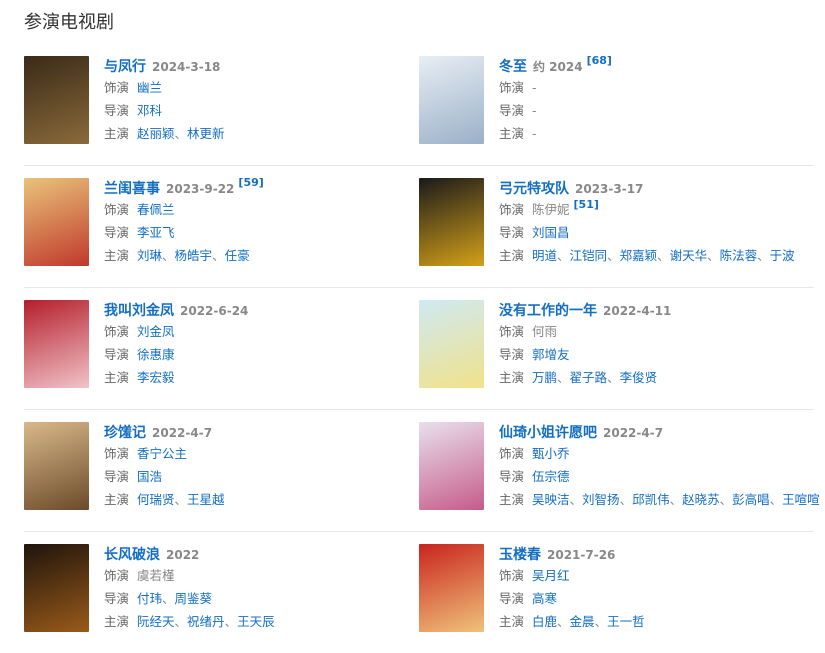 The width and height of the screenshot is (825, 653). What do you see at coordinates (221, 222) in the screenshot?
I see `series-card: 兰闺喜事 2023-9-22 [59] 饰演 春佩兰 导演 李亚飞 主演 刘琳、杨皓宇、任豪` at bounding box center [221, 222].